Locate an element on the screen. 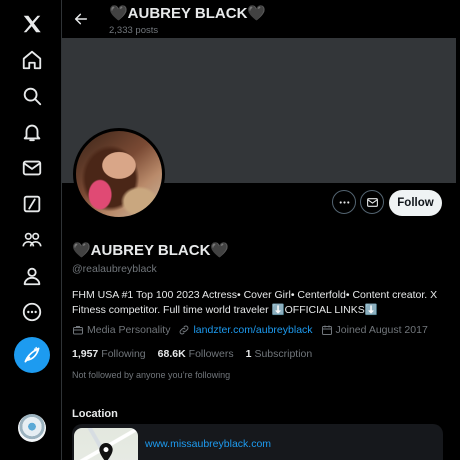 The height and width of the screenshot is (460, 460). post-icon is located at coordinates (32, 354).